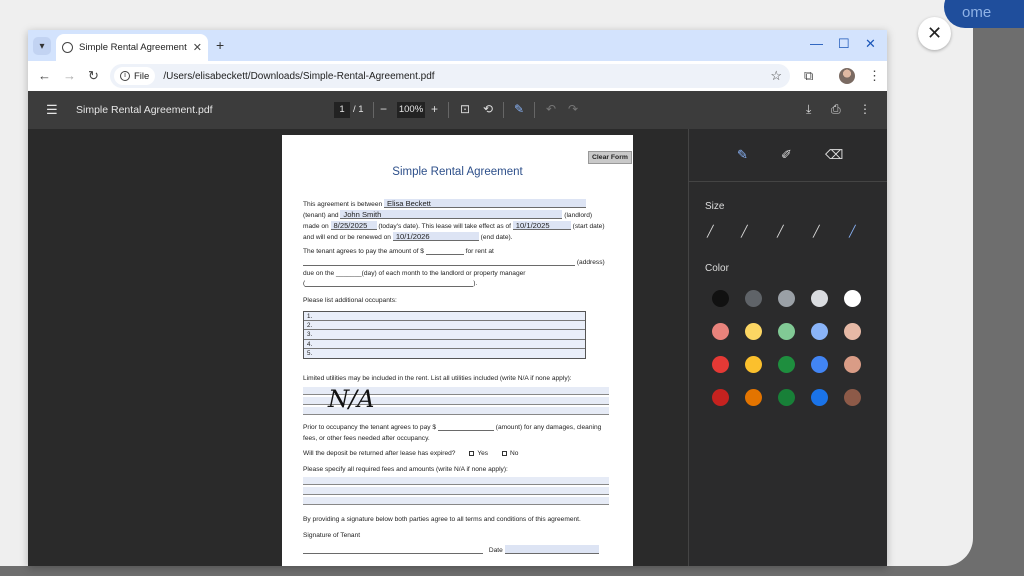 The width and height of the screenshot is (1024, 576). Describe the element at coordinates (69, 75) in the screenshot. I see `forward-icon: →` at that location.